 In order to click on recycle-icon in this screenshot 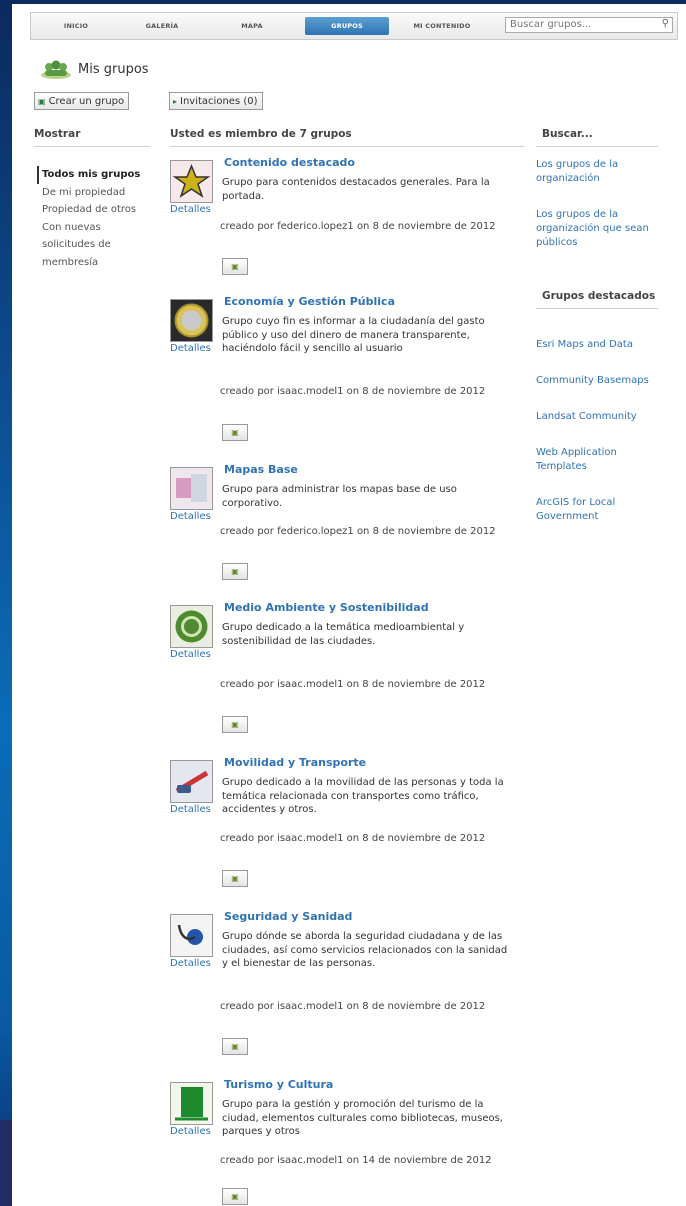, I will do `click(191, 626)`.